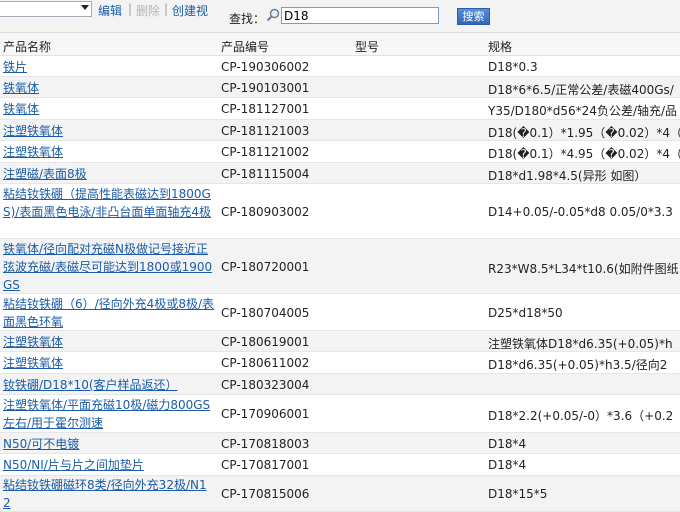 This screenshot has height=512, width=680. Describe the element at coordinates (265, 494) in the screenshot. I see `product-code: CP-170815006` at that location.